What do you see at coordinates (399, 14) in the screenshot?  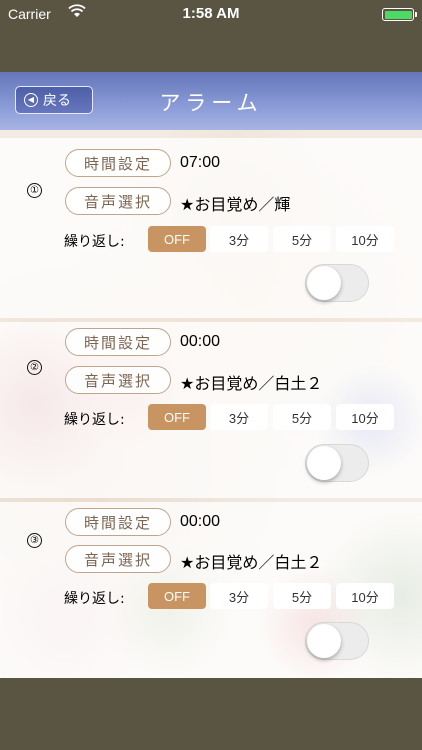 I see `battery-icon` at bounding box center [399, 14].